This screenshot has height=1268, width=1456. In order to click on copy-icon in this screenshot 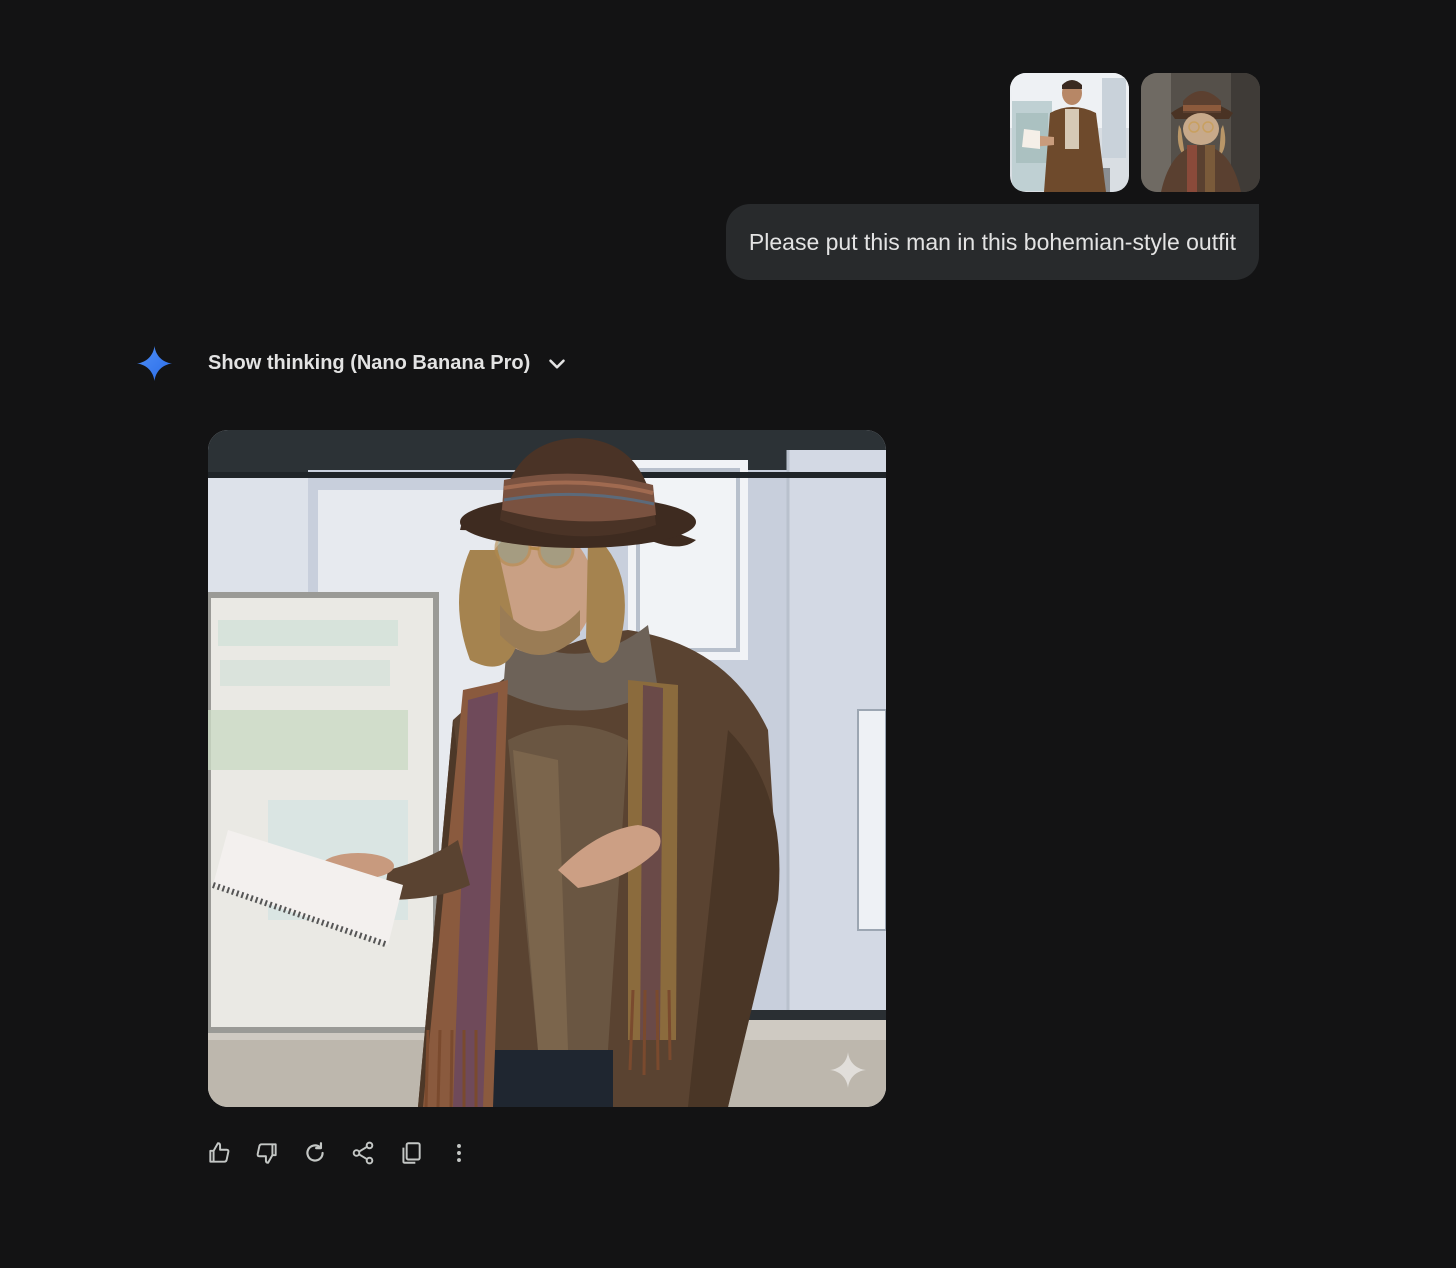, I will do `click(411, 1153)`.